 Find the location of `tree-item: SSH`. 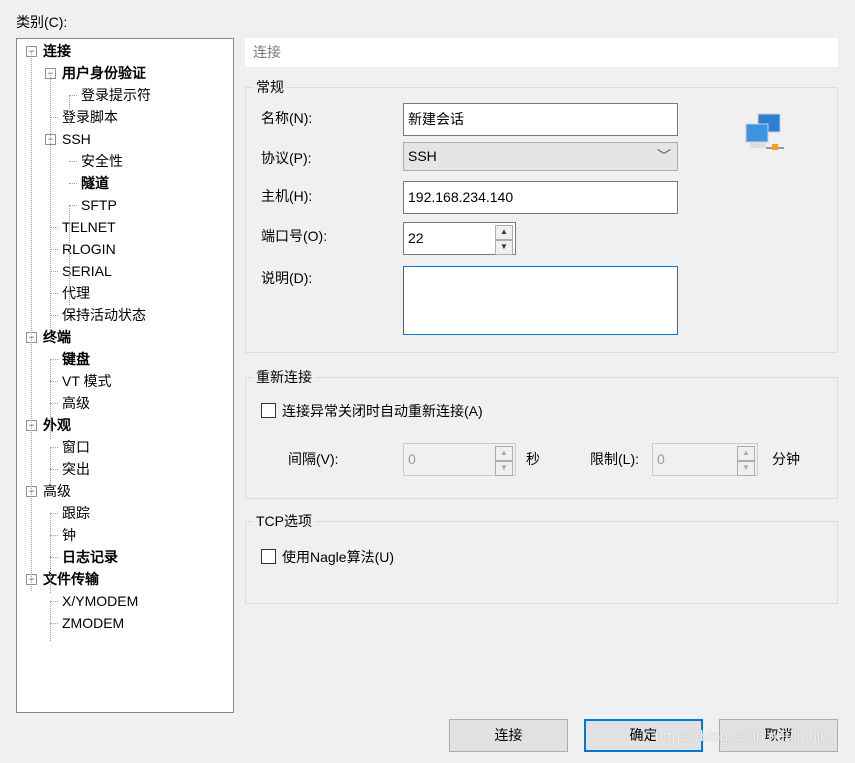

tree-item: SSH is located at coordinates (76, 139).